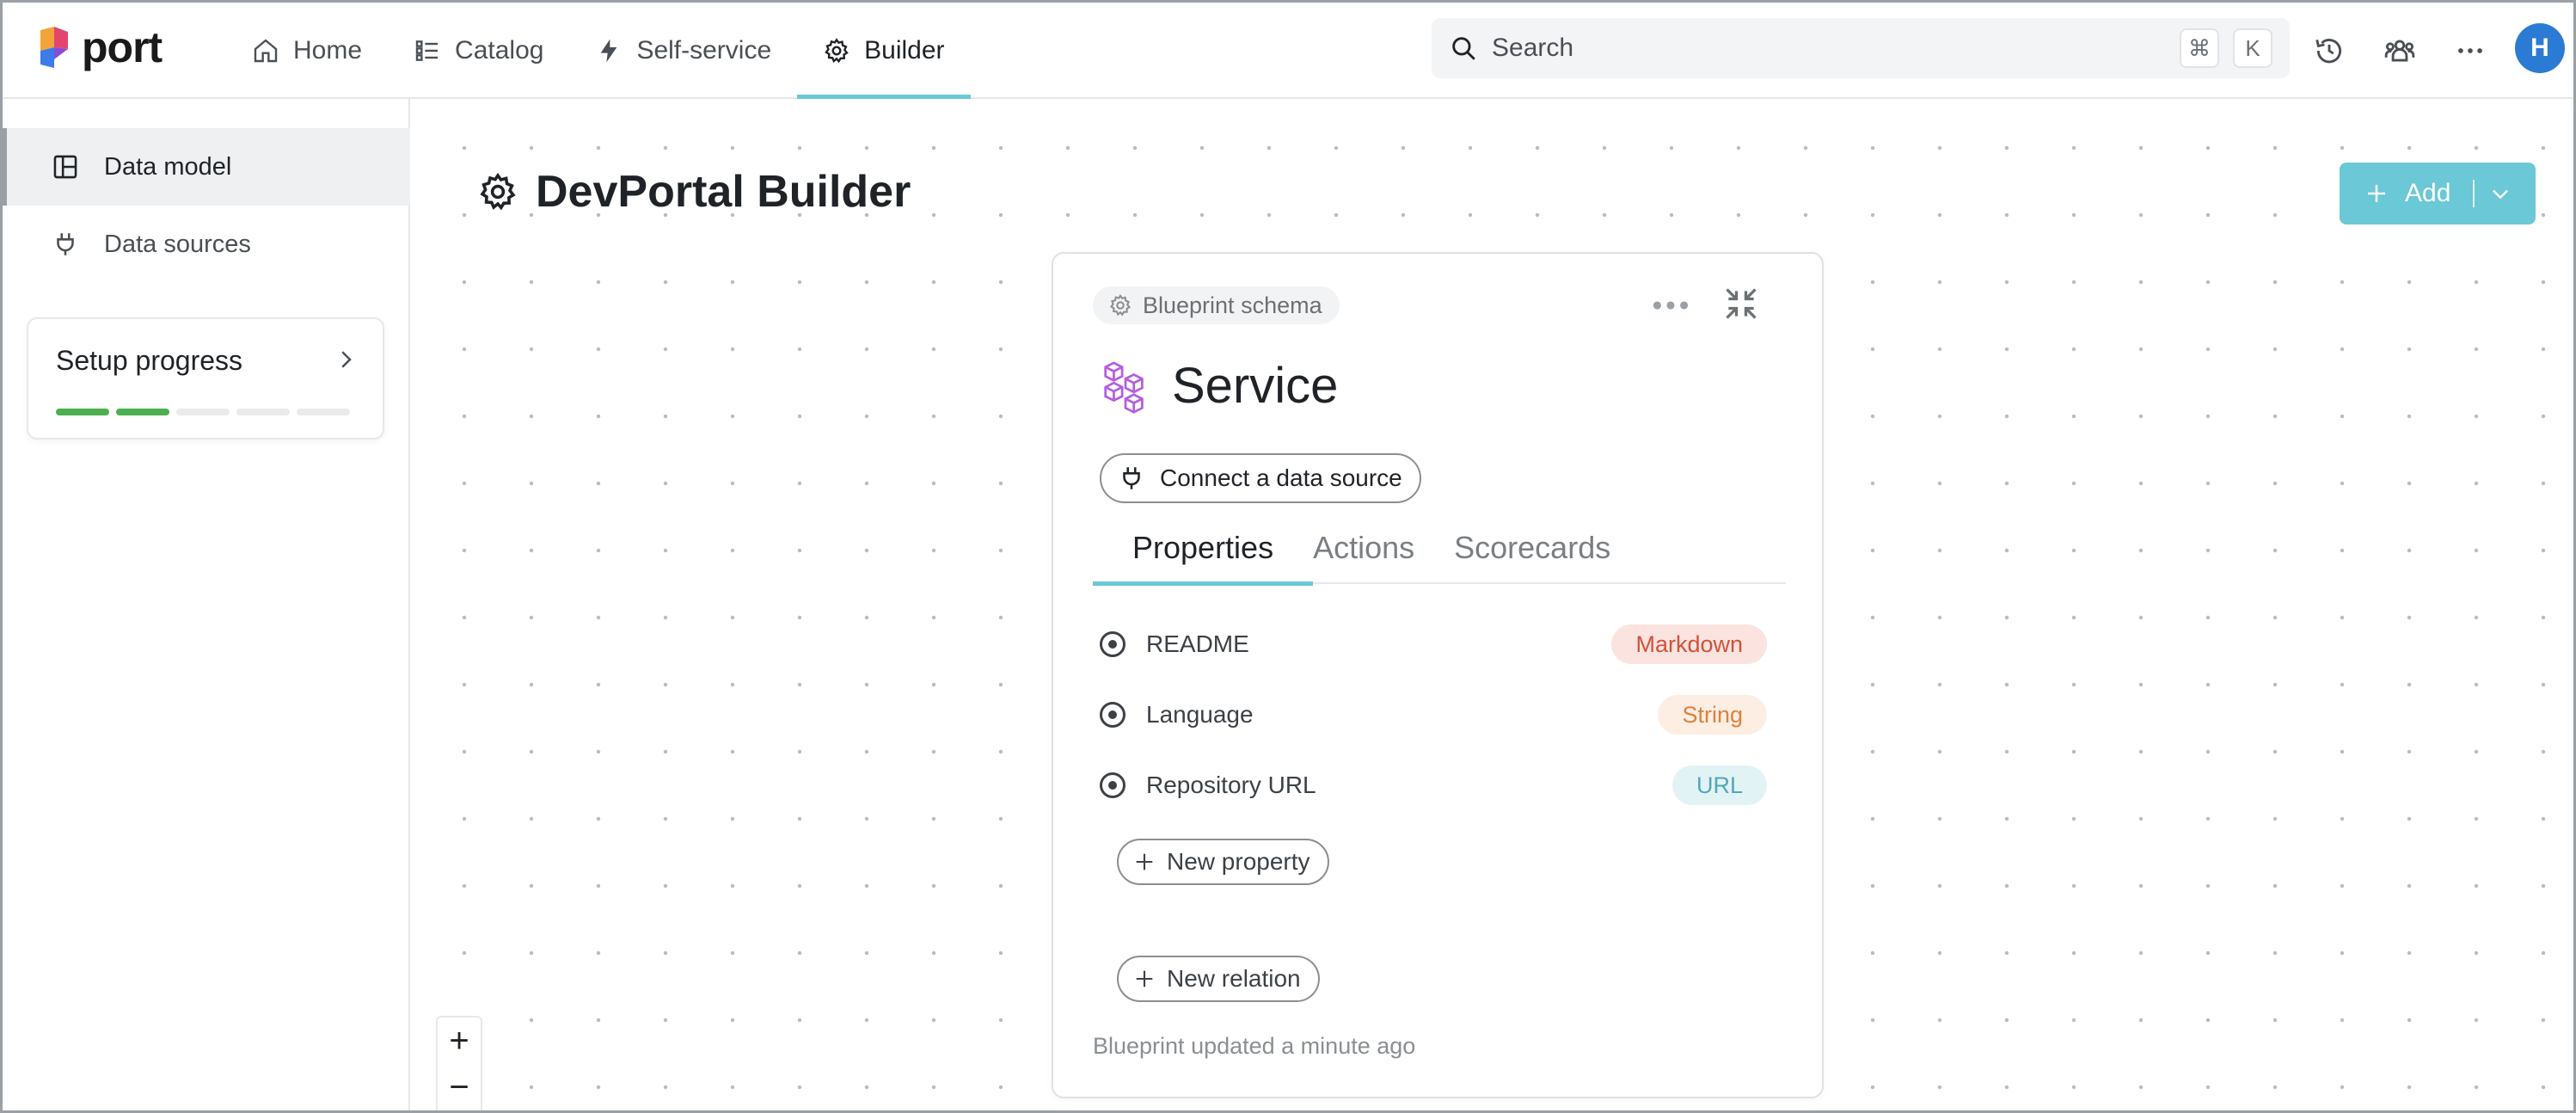  I want to click on tab-properties: Properties, so click(1203, 549).